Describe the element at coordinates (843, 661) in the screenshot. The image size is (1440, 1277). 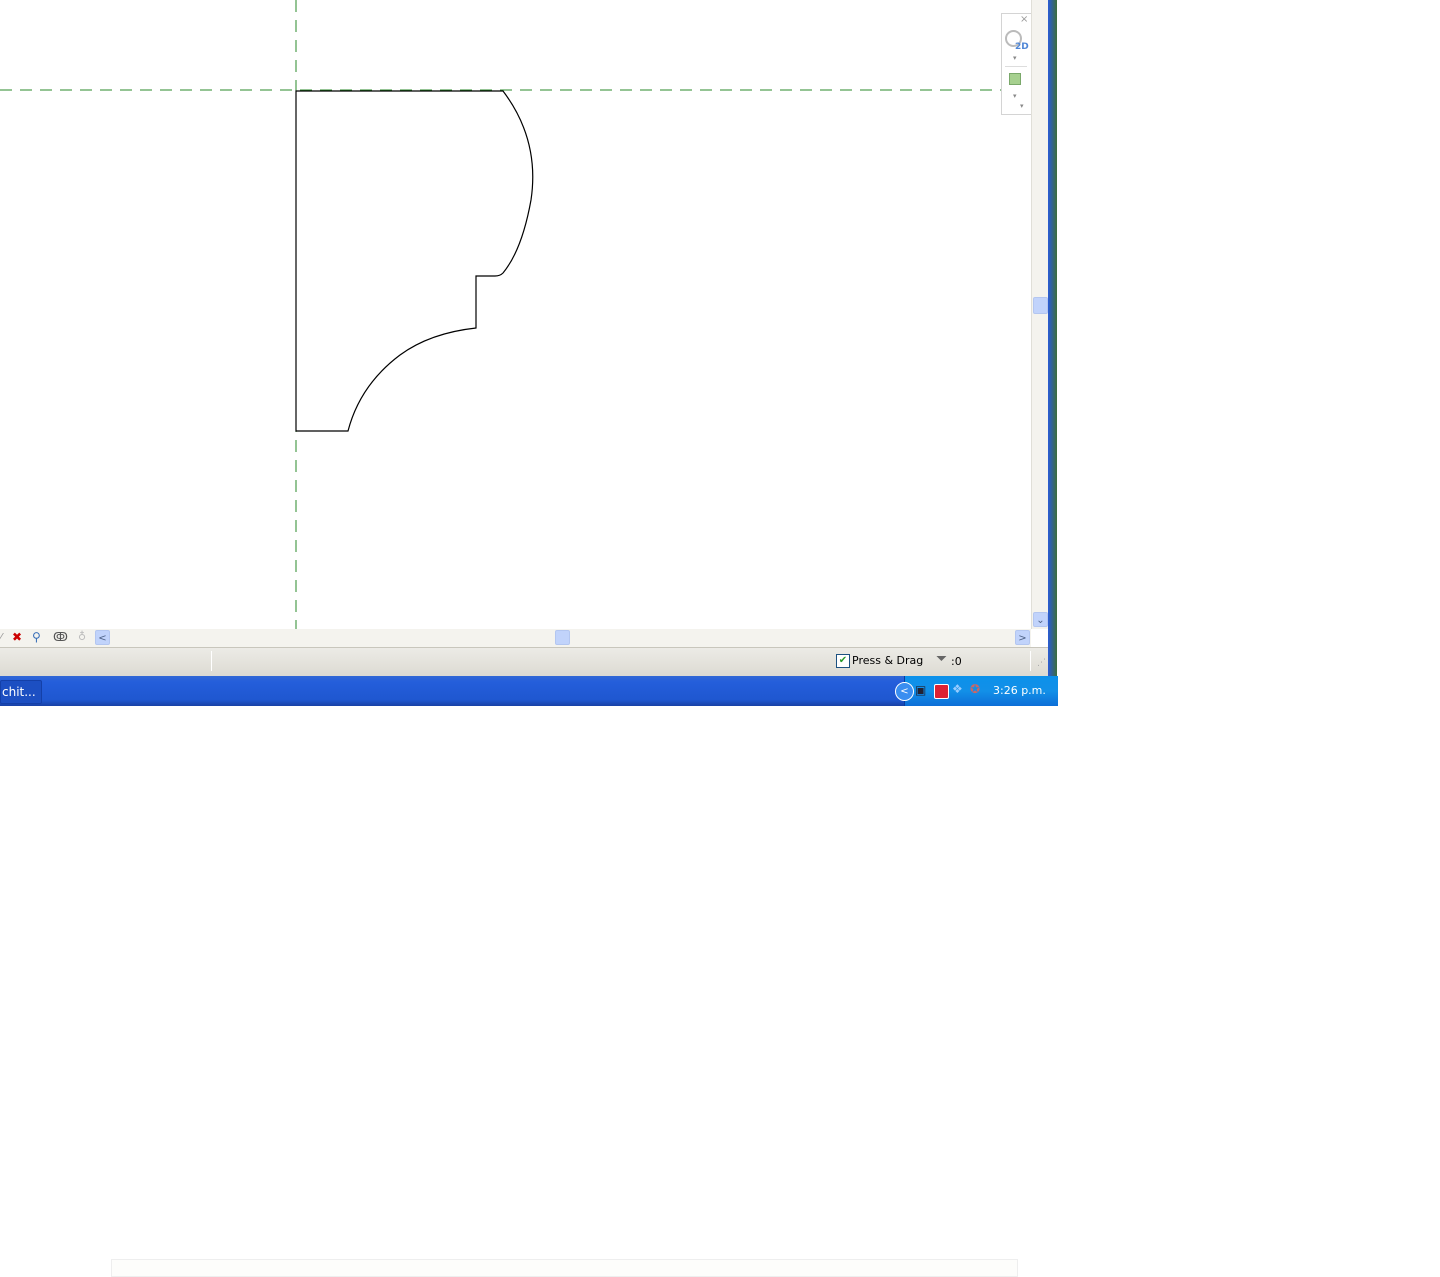
I see `press-drag-checkbox: ✔` at that location.